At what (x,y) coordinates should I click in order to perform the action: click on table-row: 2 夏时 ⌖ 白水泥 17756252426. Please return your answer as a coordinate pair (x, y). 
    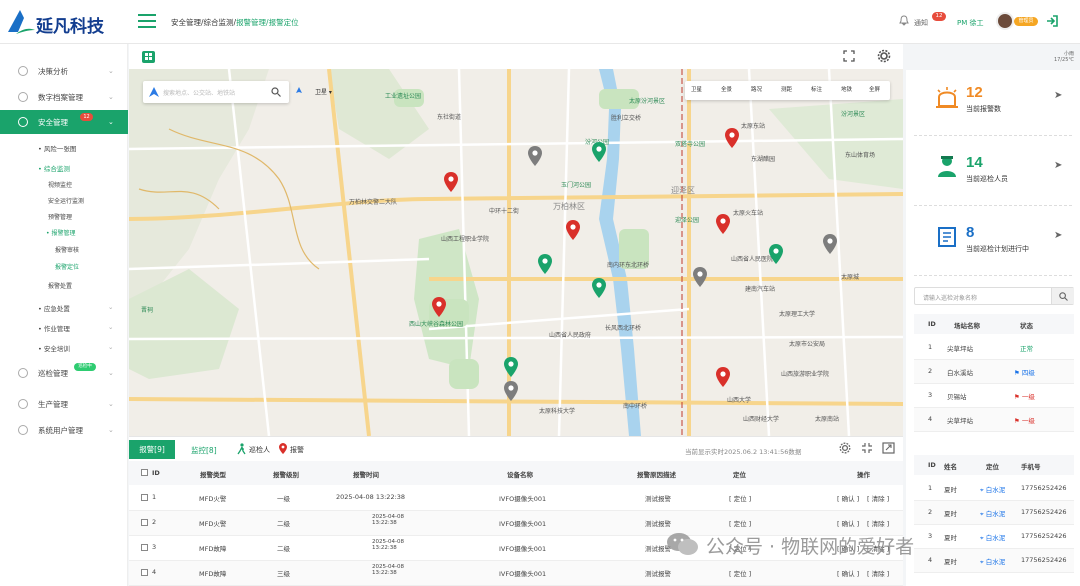
    Looking at the image, I should click on (994, 513).